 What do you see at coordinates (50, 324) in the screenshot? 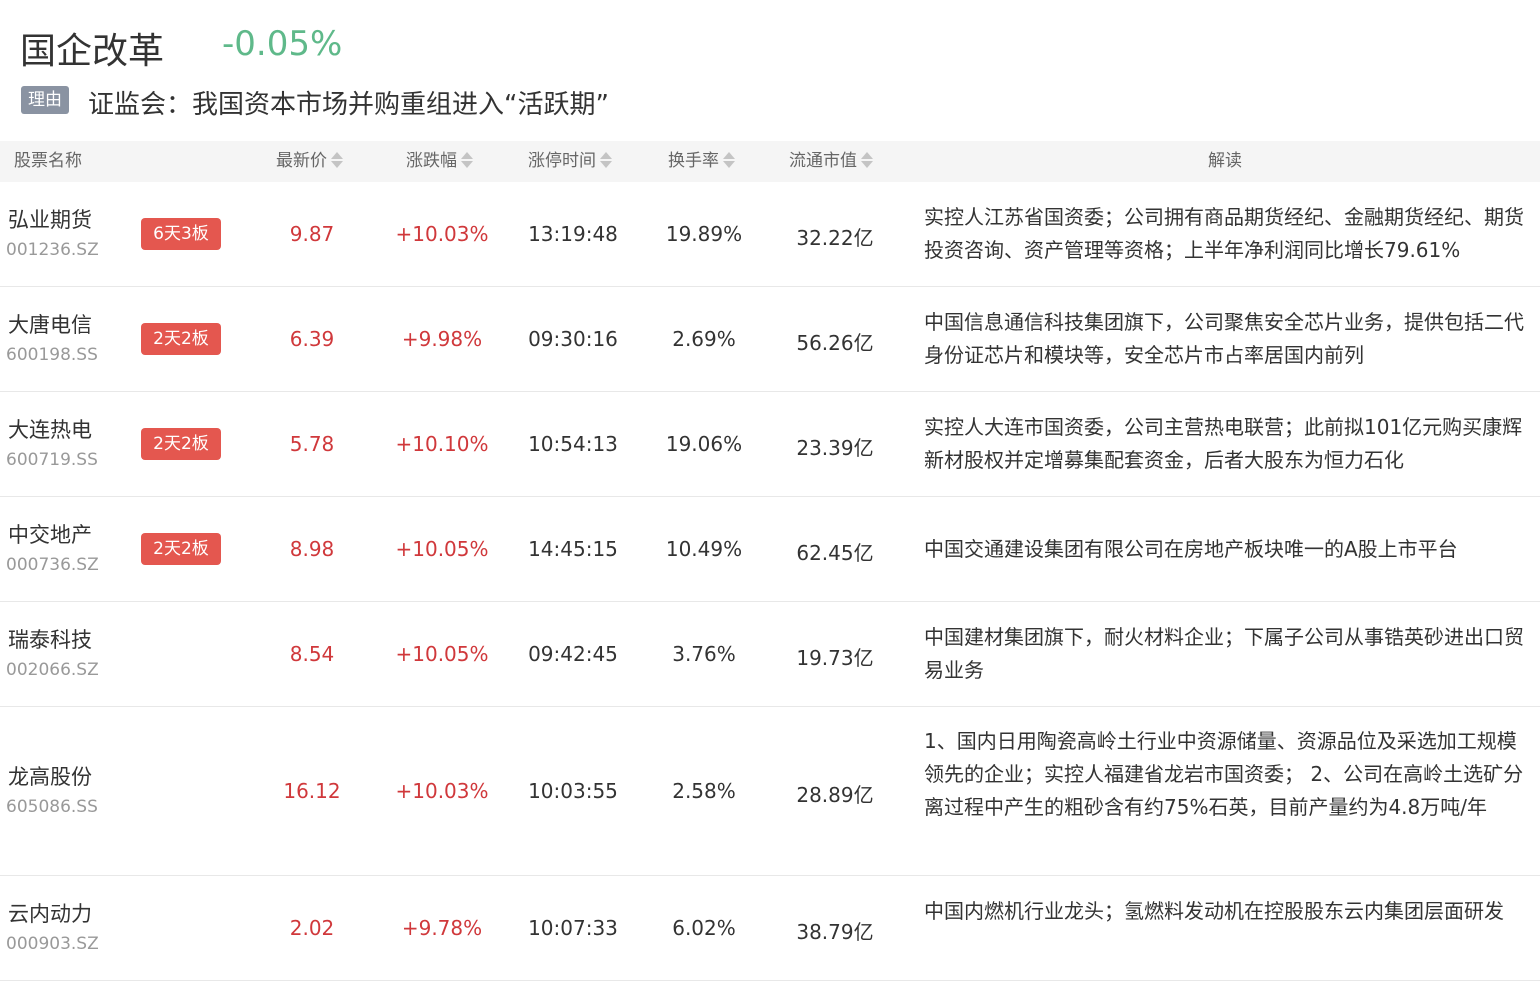
I see `stock-name: 大唐电信` at bounding box center [50, 324].